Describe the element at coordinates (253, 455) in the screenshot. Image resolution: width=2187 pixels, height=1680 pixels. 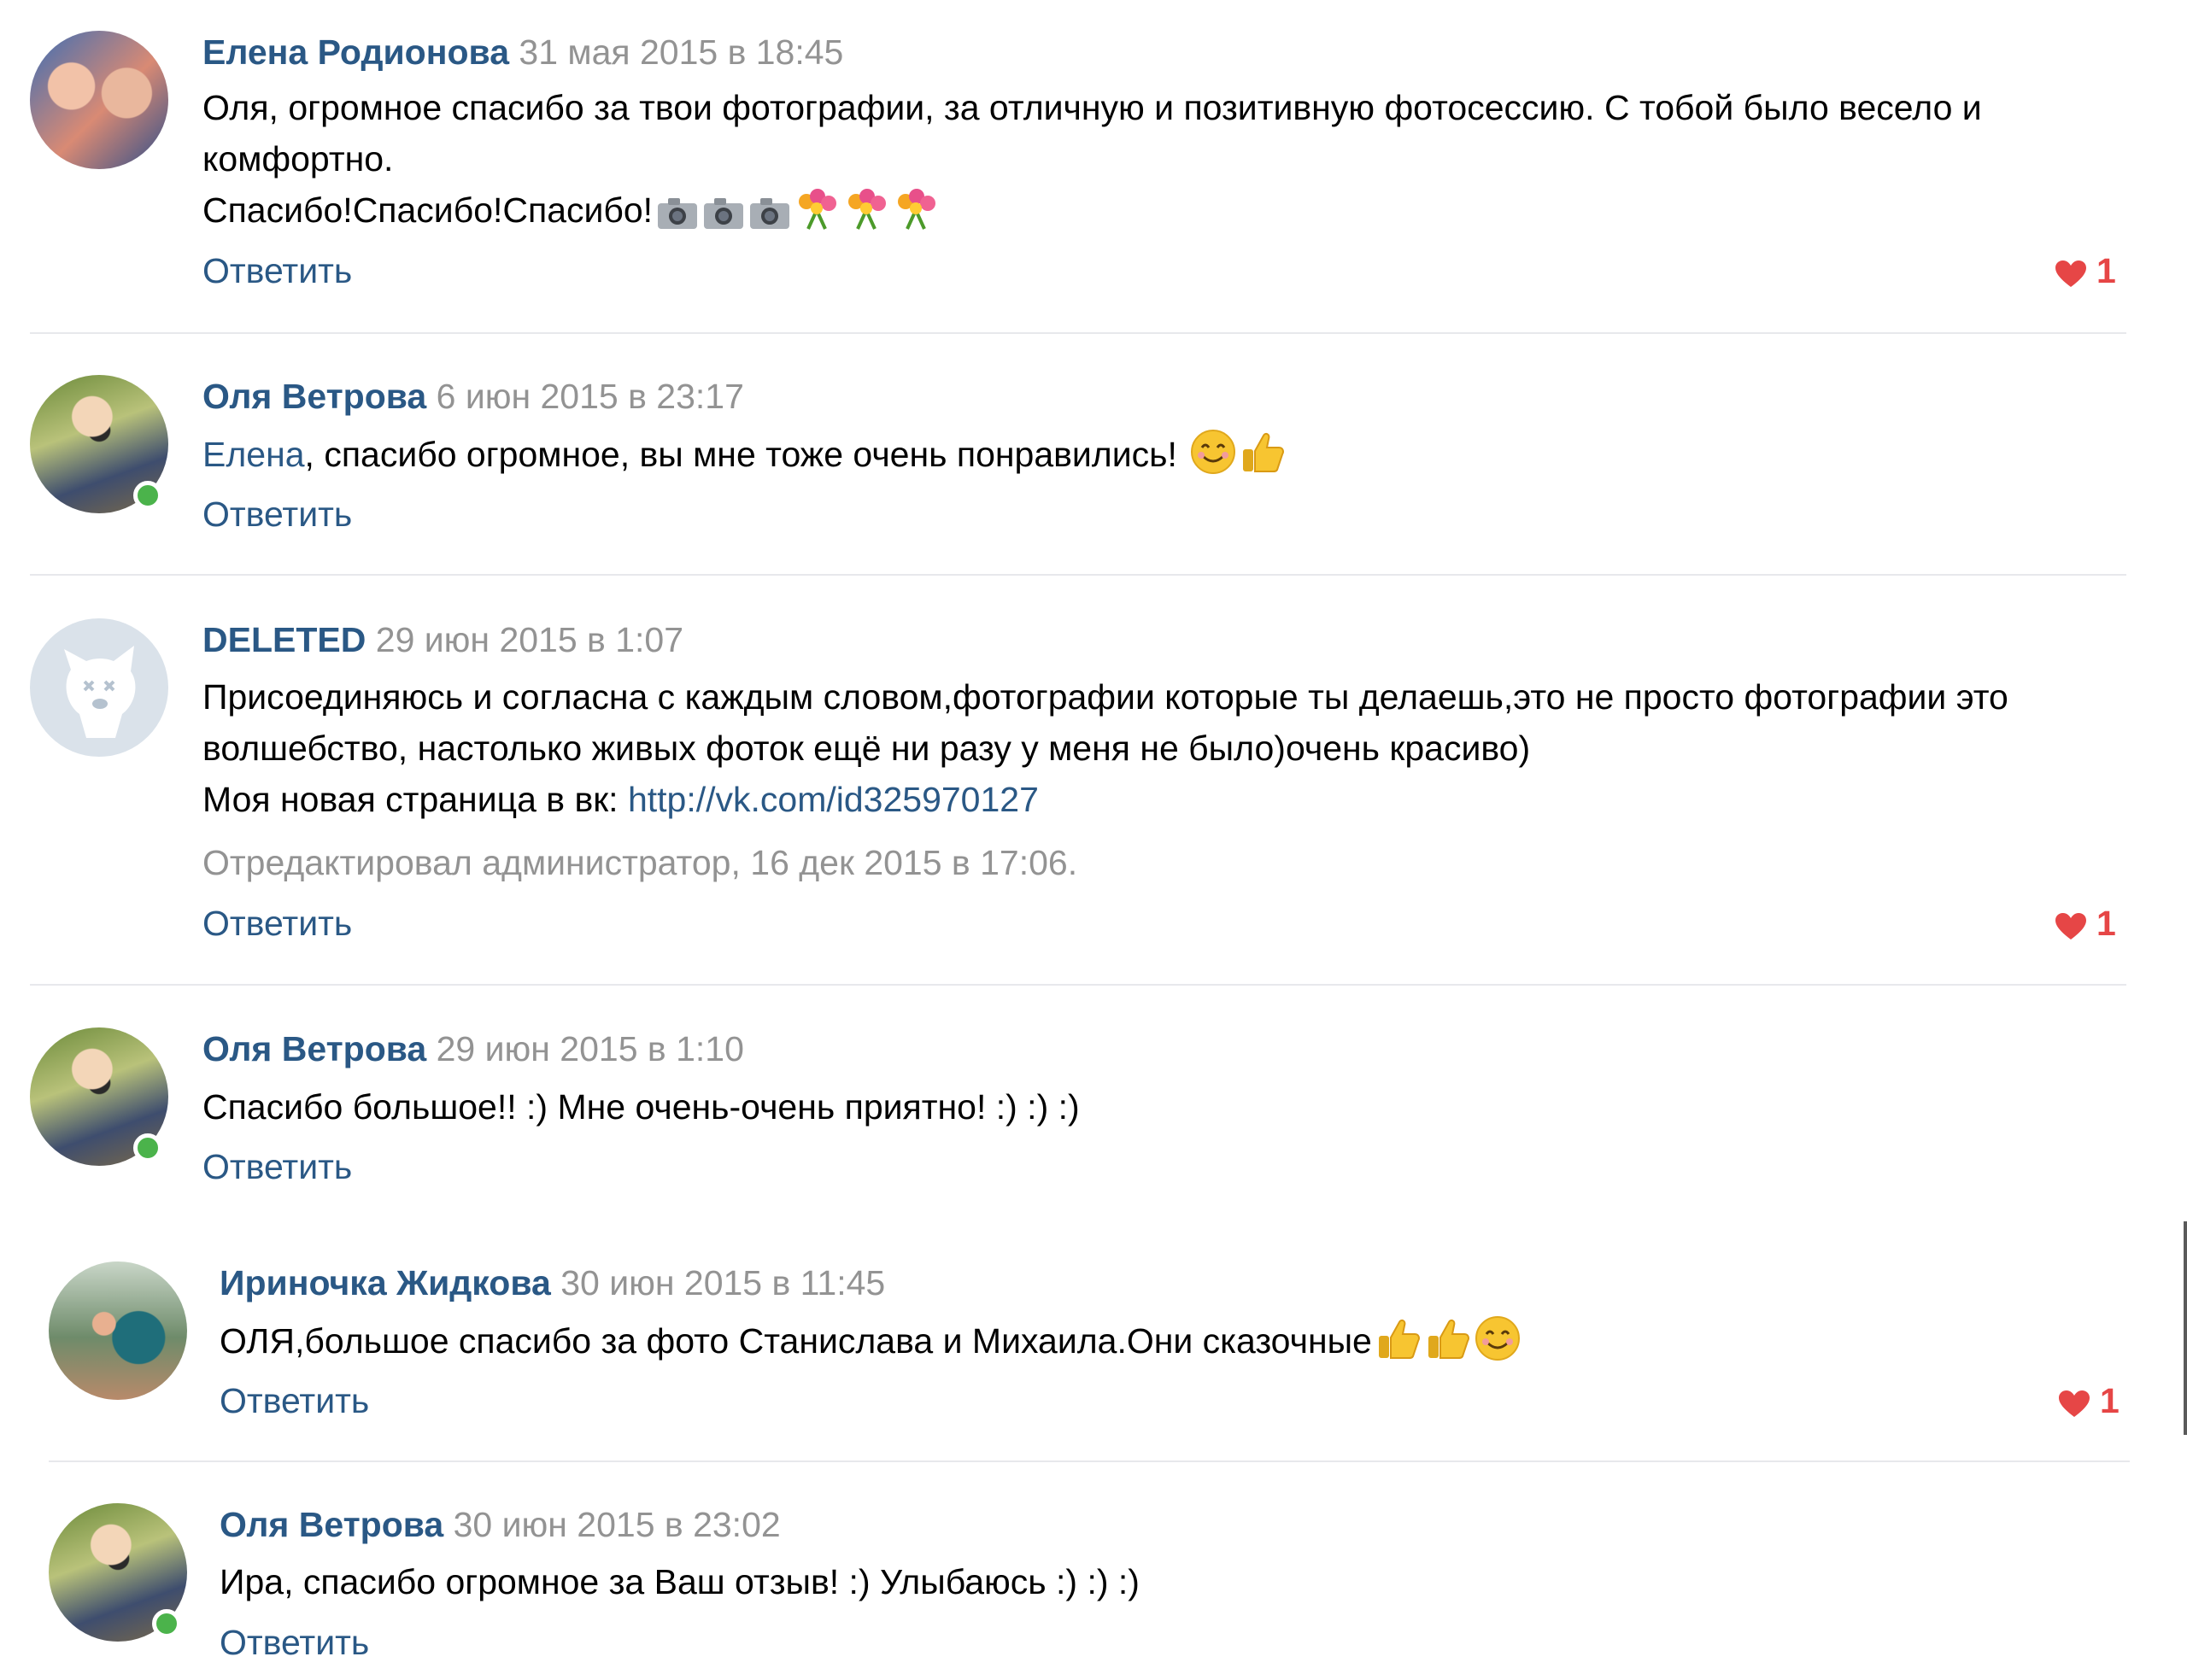
I see `mention-link: Елена` at that location.